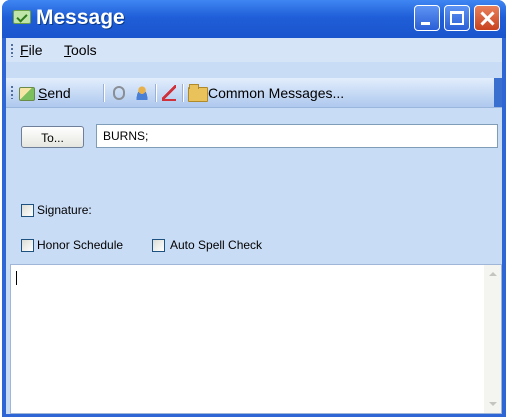 This screenshot has width=510, height=419. I want to click on to-field: BURNS;, so click(297, 136).